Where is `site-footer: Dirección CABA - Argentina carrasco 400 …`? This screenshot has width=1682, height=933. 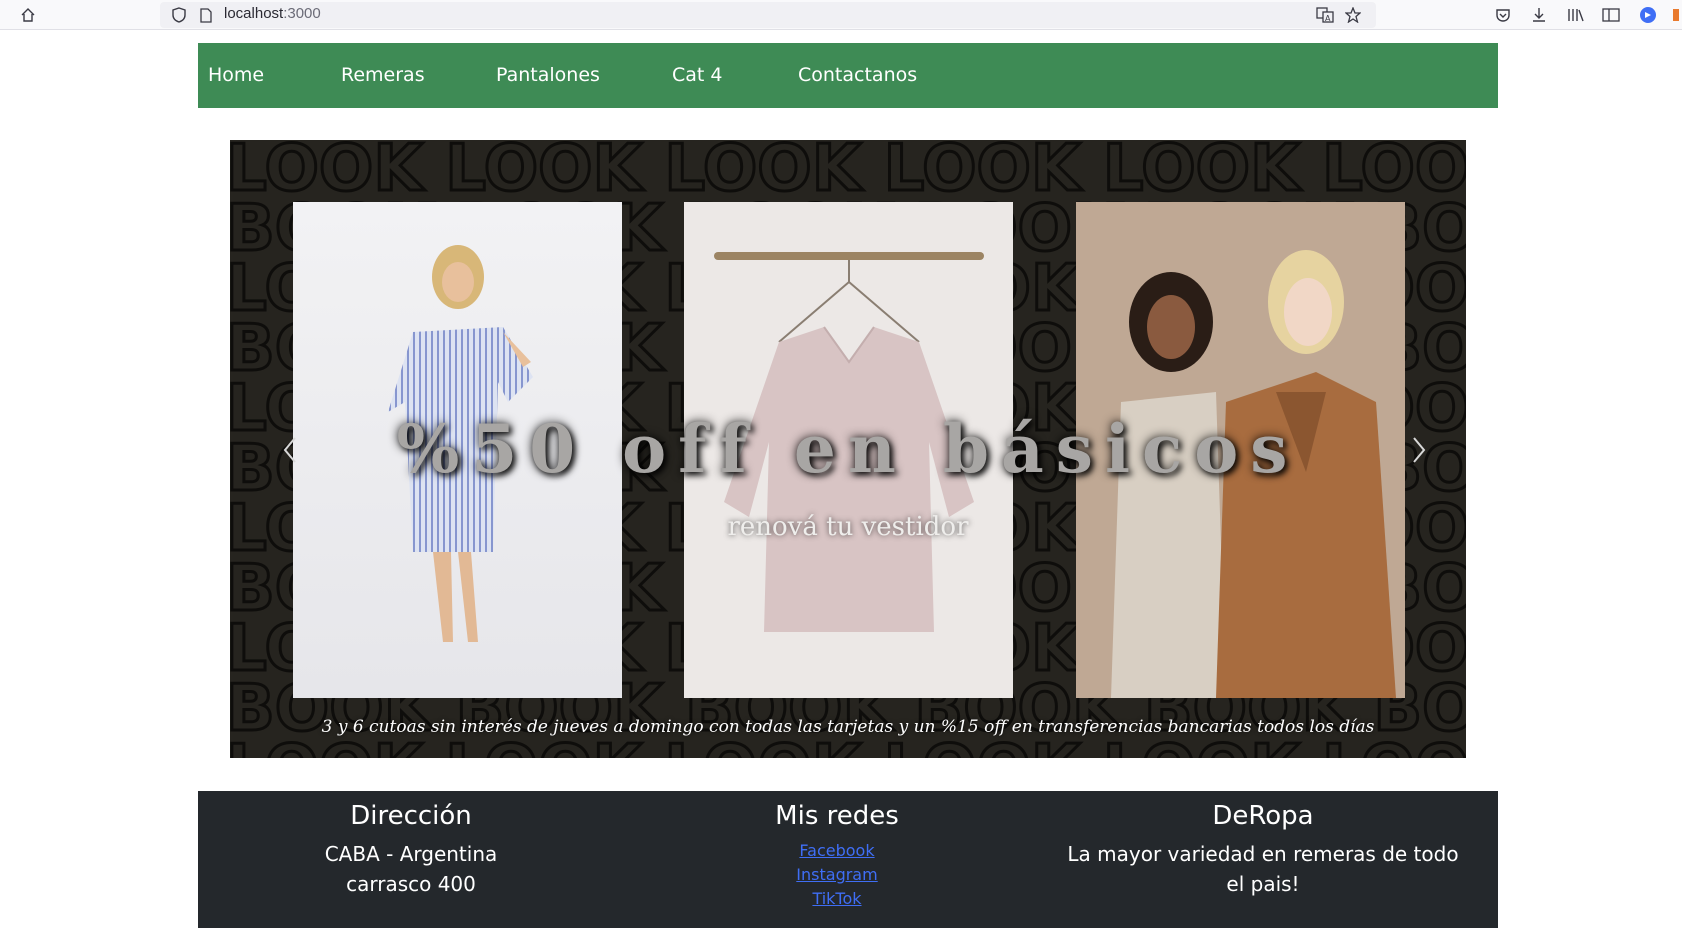
site-footer: Dirección CABA - Argentina carrasco 400 … is located at coordinates (848, 859).